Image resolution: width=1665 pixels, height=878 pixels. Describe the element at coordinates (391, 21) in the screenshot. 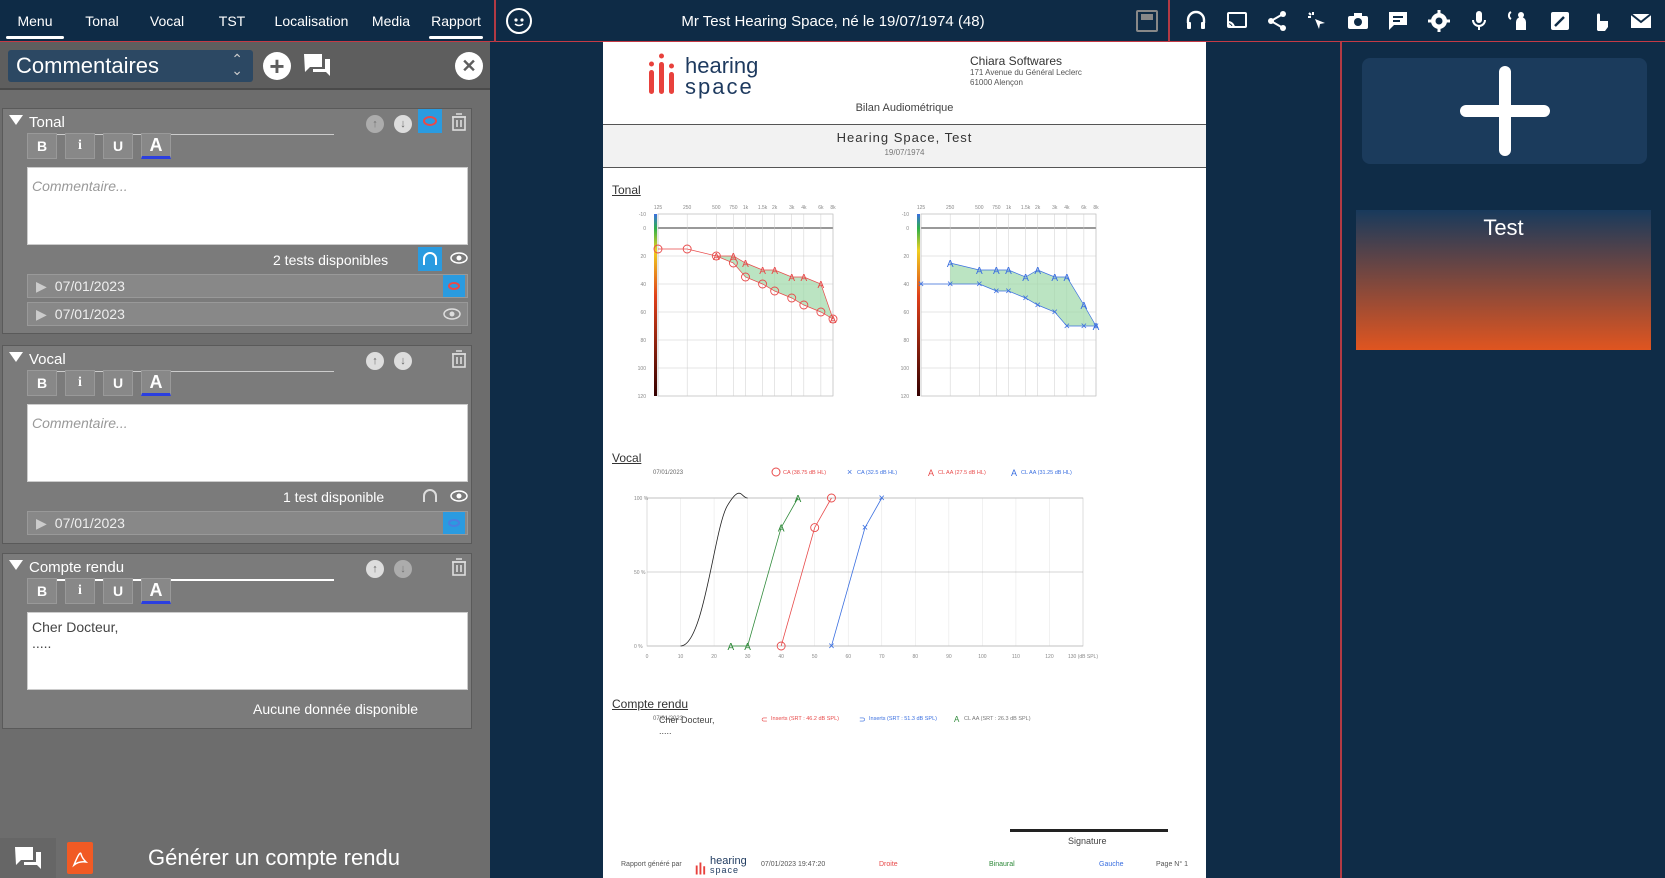

I see `tab-media: Media` at that location.